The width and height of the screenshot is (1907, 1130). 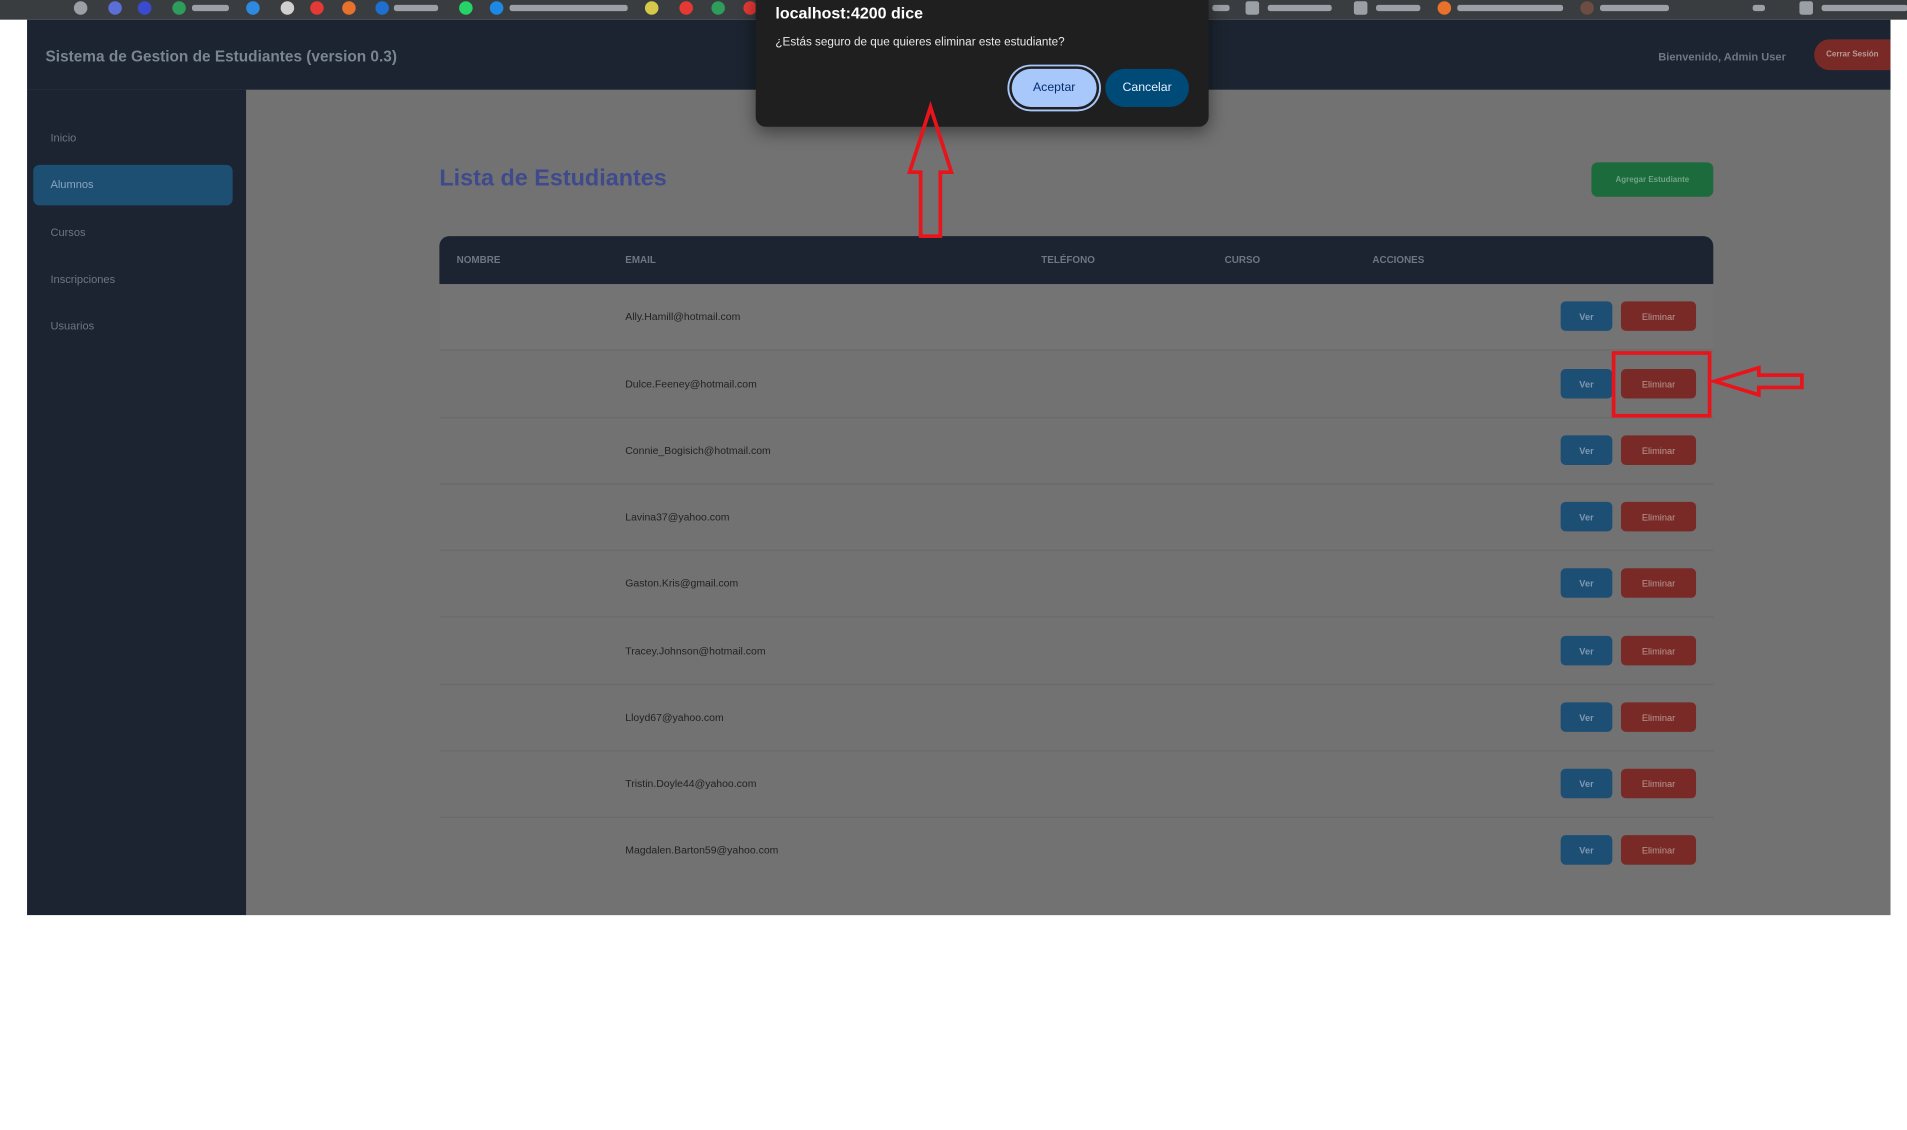 I want to click on welcome-text: Bienvenido, Admin User, so click(x=1722, y=56).